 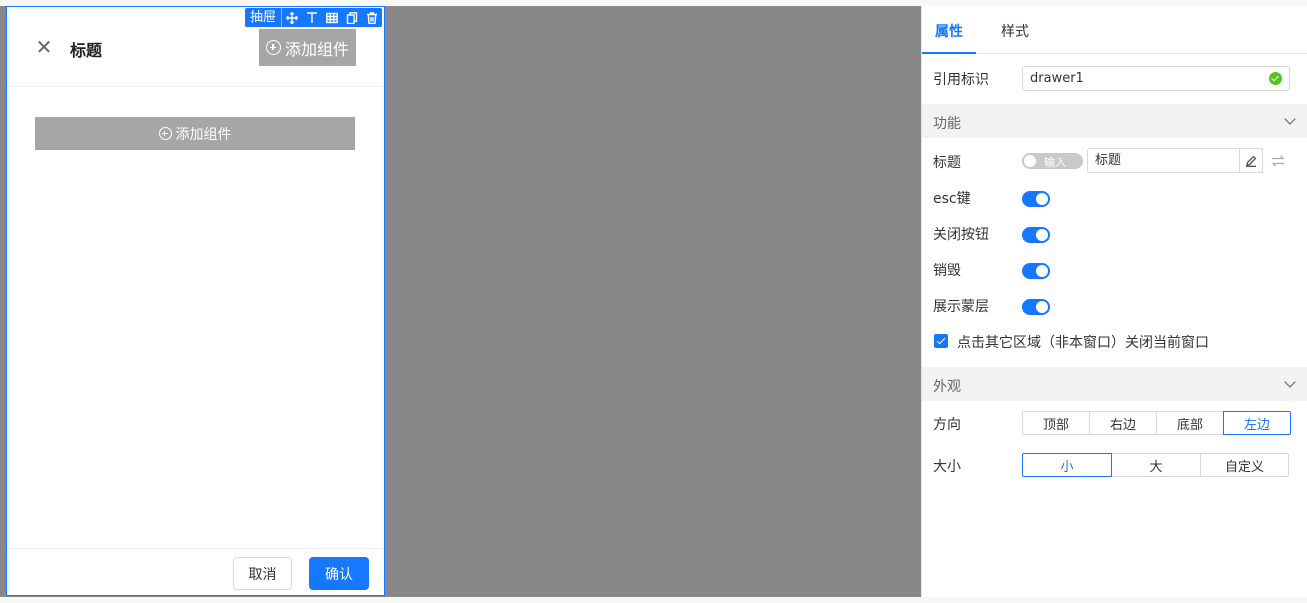 What do you see at coordinates (1067, 465) in the screenshot?
I see `size-option-small: 小` at bounding box center [1067, 465].